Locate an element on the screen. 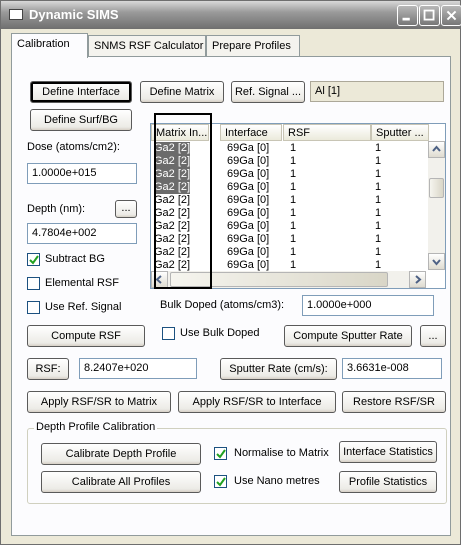  profile-statistics-button: Profile Statistics is located at coordinates (388, 482).